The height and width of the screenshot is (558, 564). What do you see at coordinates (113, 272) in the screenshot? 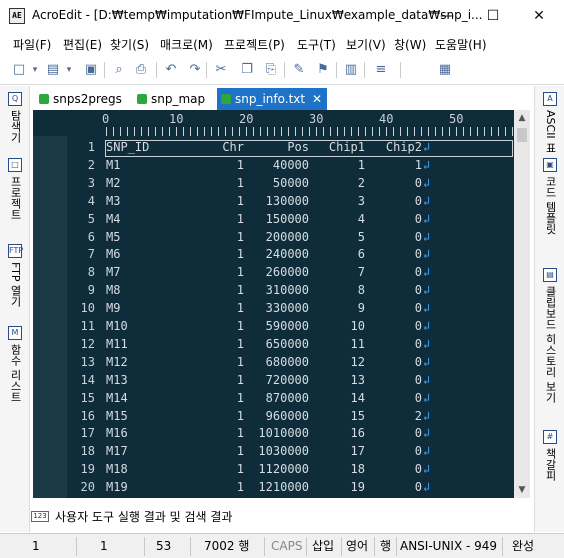
I see `snp-id-cell: M7` at bounding box center [113, 272].